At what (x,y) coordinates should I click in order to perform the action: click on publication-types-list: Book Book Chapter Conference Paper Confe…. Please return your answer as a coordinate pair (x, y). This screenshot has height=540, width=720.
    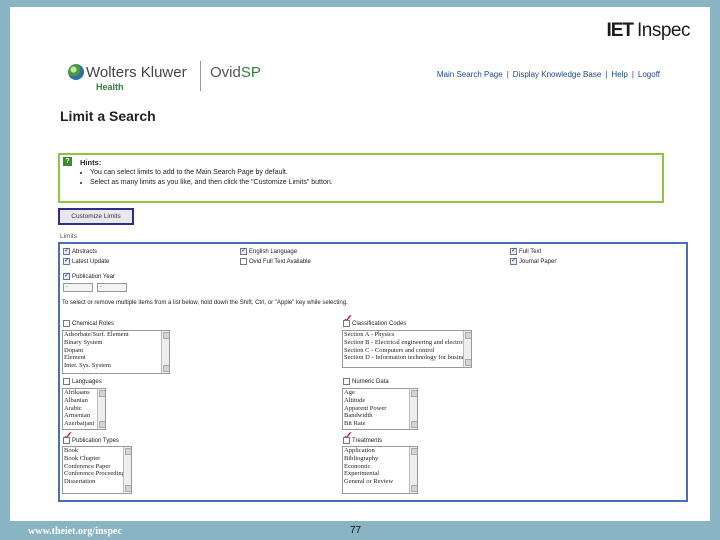
    Looking at the image, I should click on (97, 470).